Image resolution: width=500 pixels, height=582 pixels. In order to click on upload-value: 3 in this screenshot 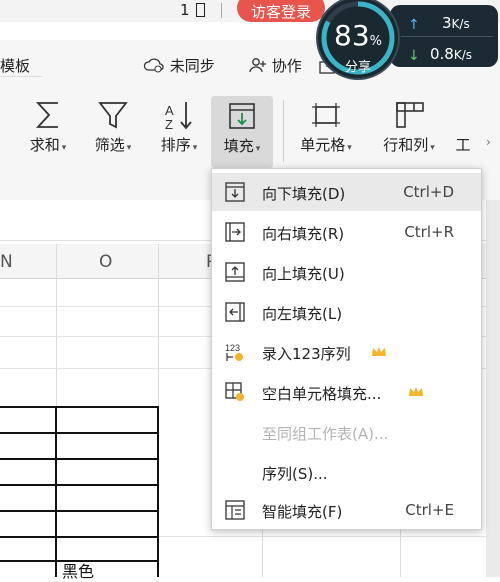, I will do `click(447, 23)`.